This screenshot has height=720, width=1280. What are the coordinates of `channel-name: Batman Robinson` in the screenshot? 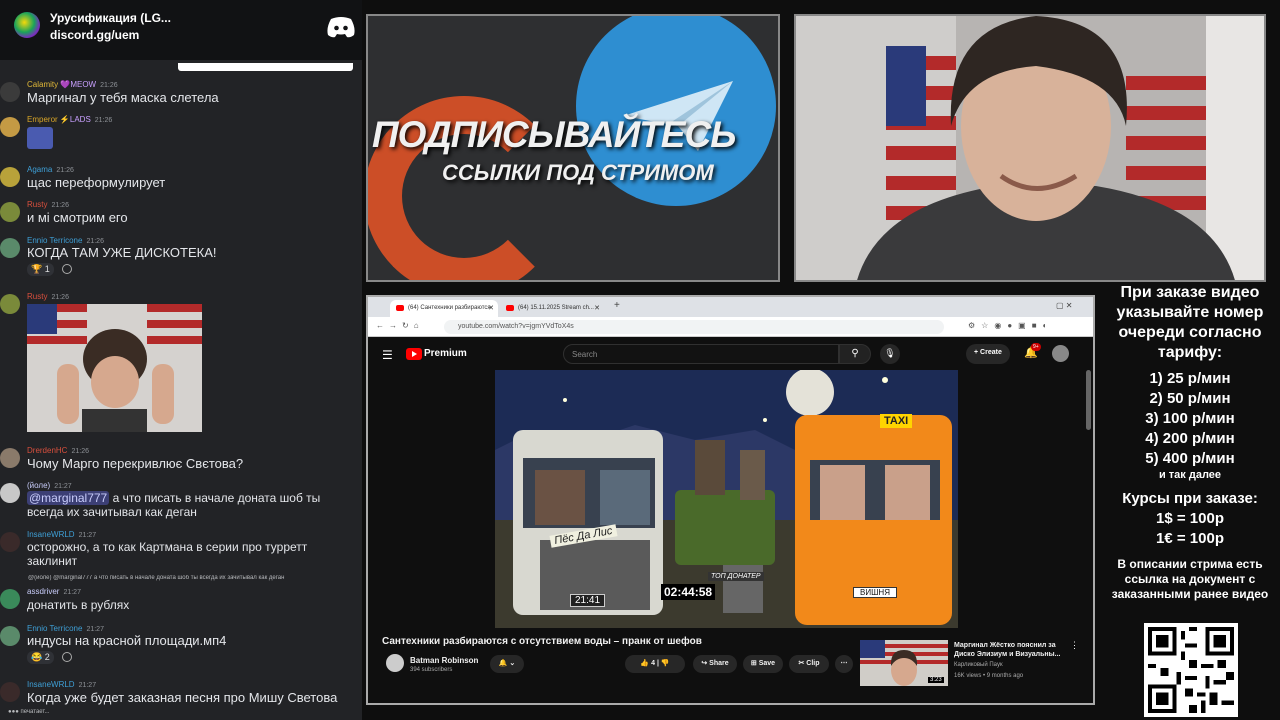 It's located at (444, 660).